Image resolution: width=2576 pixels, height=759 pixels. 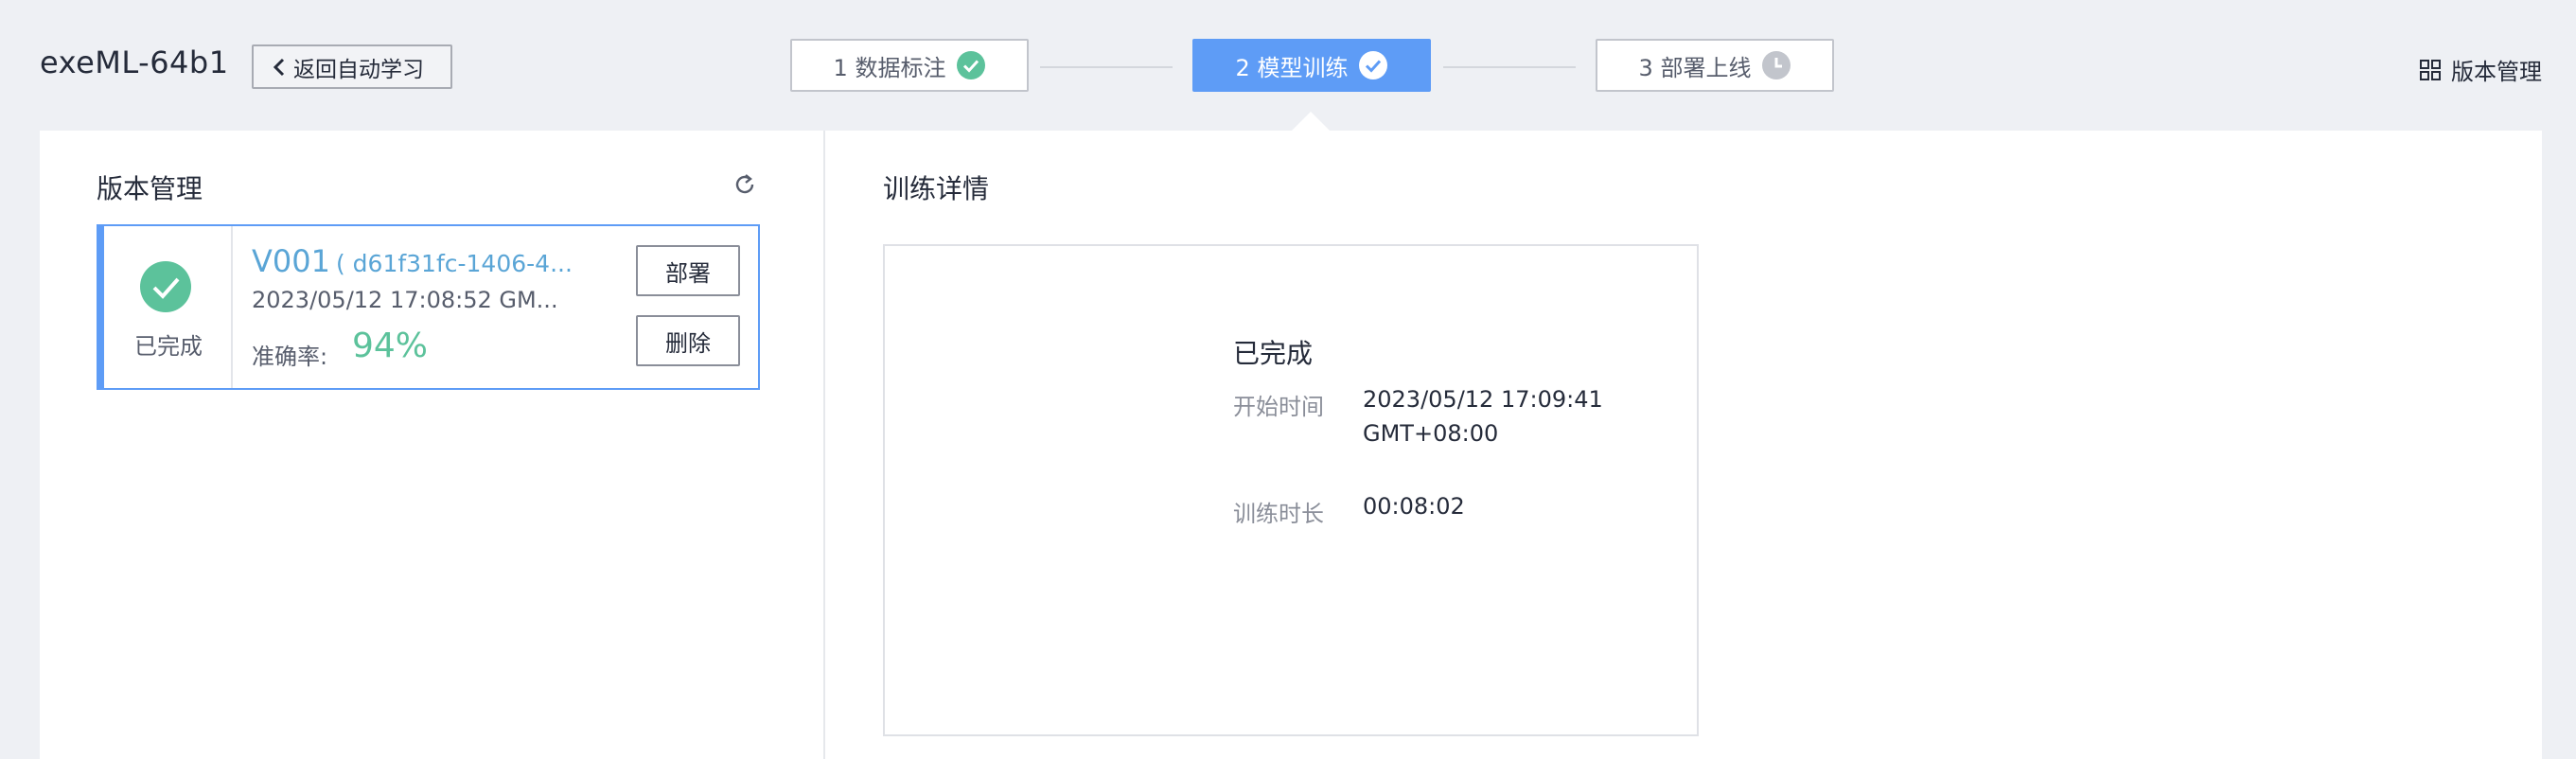 What do you see at coordinates (889, 67) in the screenshot?
I see `step-label: 1 数据标注` at bounding box center [889, 67].